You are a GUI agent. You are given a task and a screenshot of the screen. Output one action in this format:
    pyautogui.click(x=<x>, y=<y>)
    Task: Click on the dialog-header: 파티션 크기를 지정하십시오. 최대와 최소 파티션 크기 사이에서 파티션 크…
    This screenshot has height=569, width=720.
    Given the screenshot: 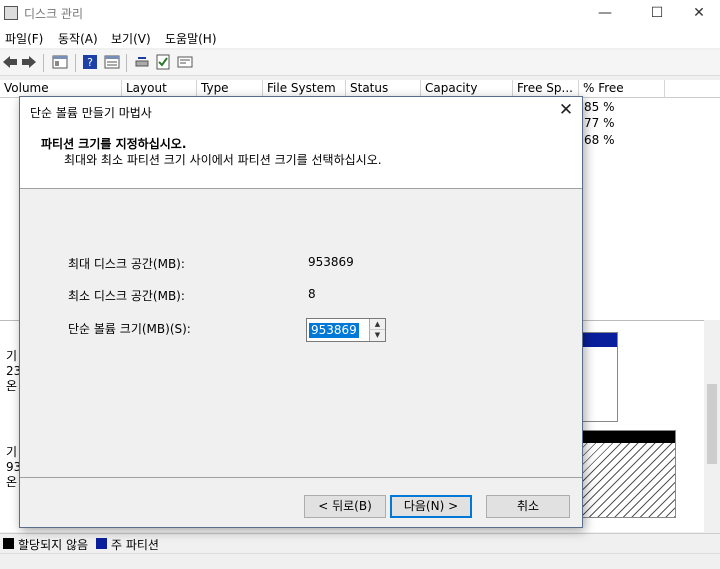 What is the action you would take?
    pyautogui.click(x=301, y=157)
    